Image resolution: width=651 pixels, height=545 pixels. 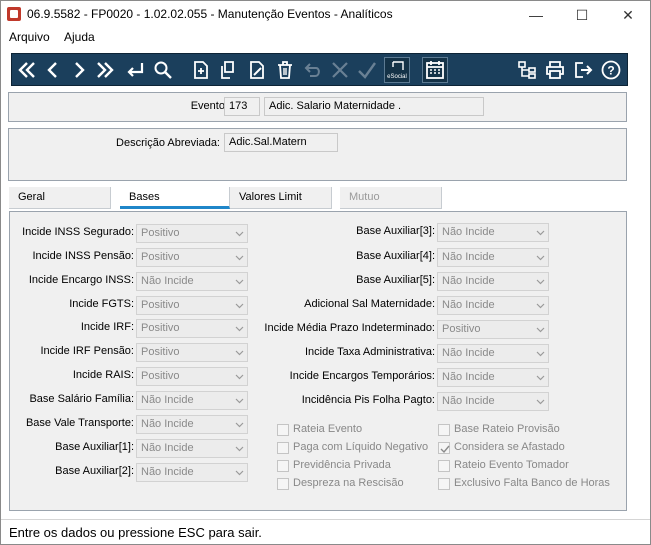 I want to click on new-record-icon, so click(x=201, y=70).